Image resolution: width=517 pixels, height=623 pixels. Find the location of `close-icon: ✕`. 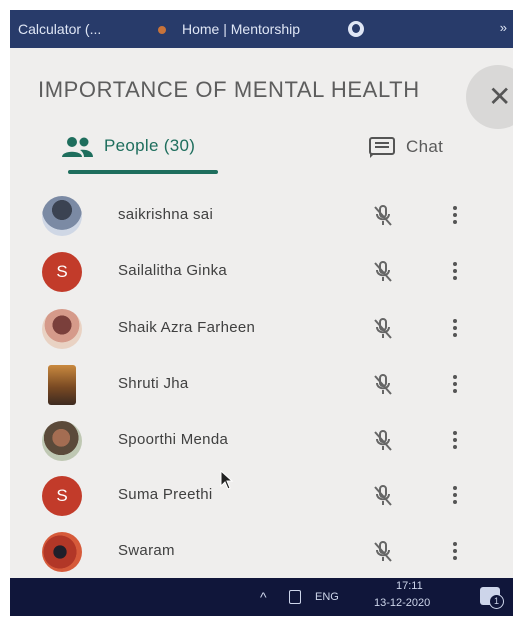

close-icon: ✕ is located at coordinates (500, 96).